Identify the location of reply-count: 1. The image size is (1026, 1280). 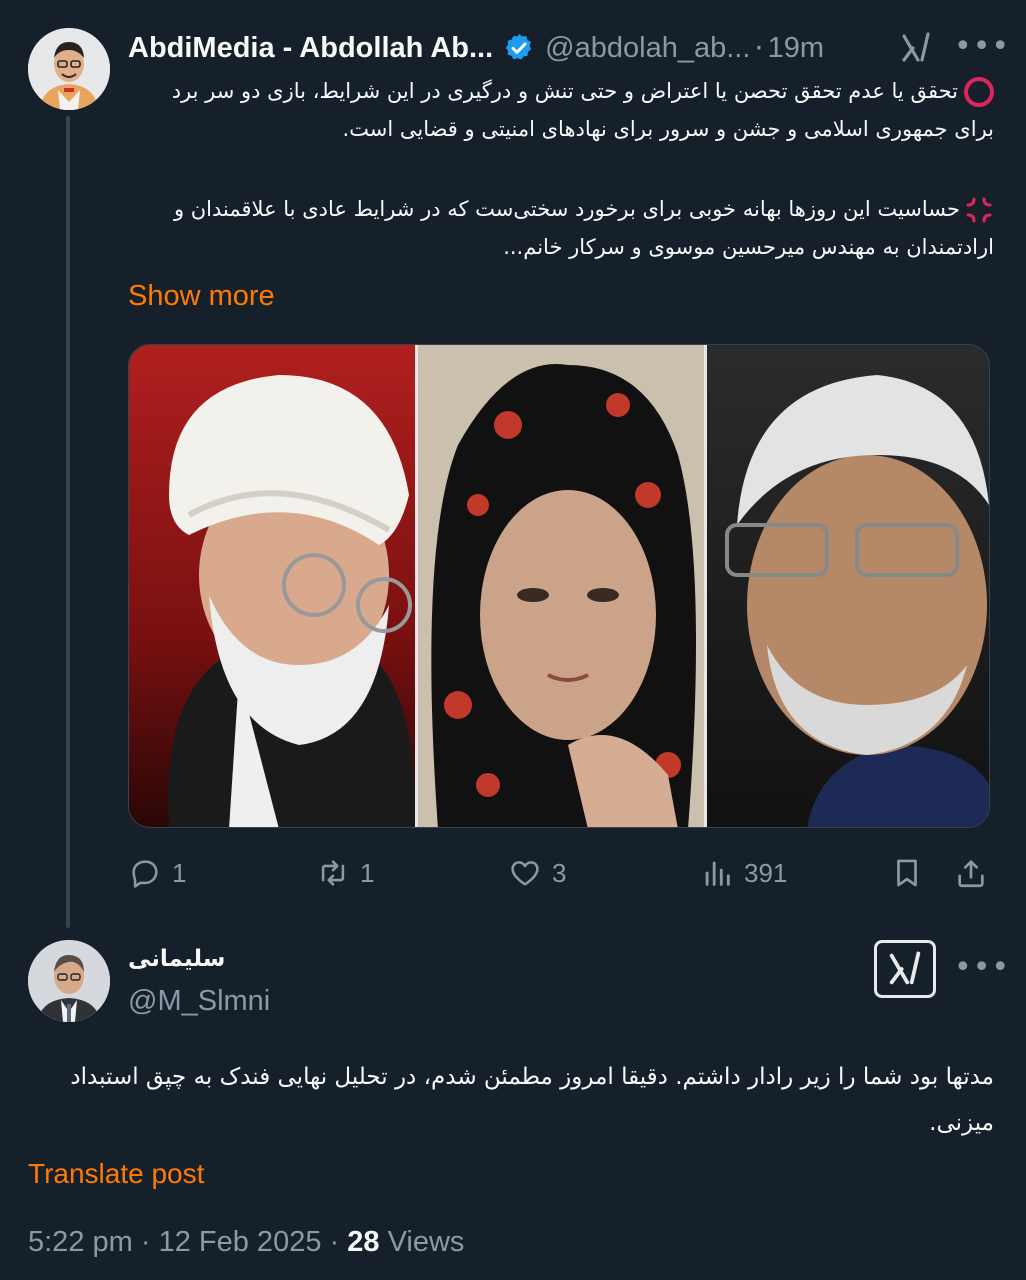
(179, 872).